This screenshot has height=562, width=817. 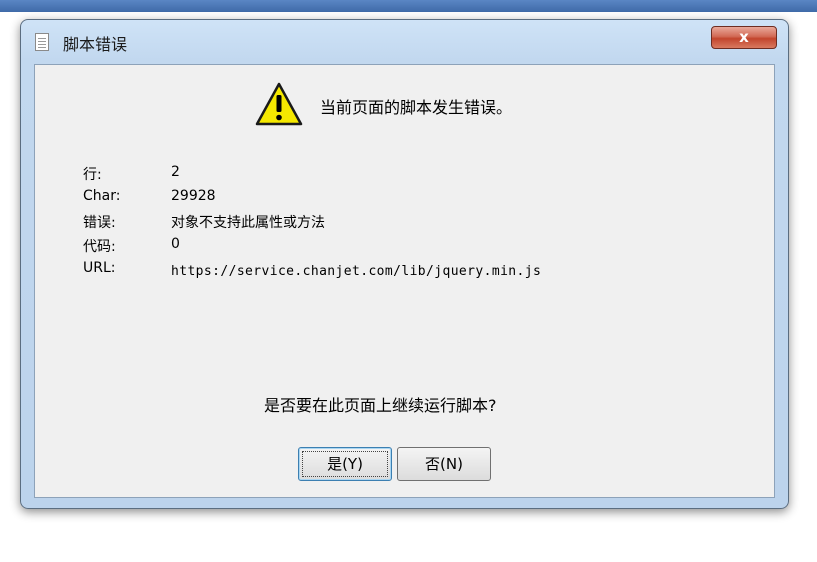 I want to click on no-button-label: 否(N), so click(x=444, y=464).